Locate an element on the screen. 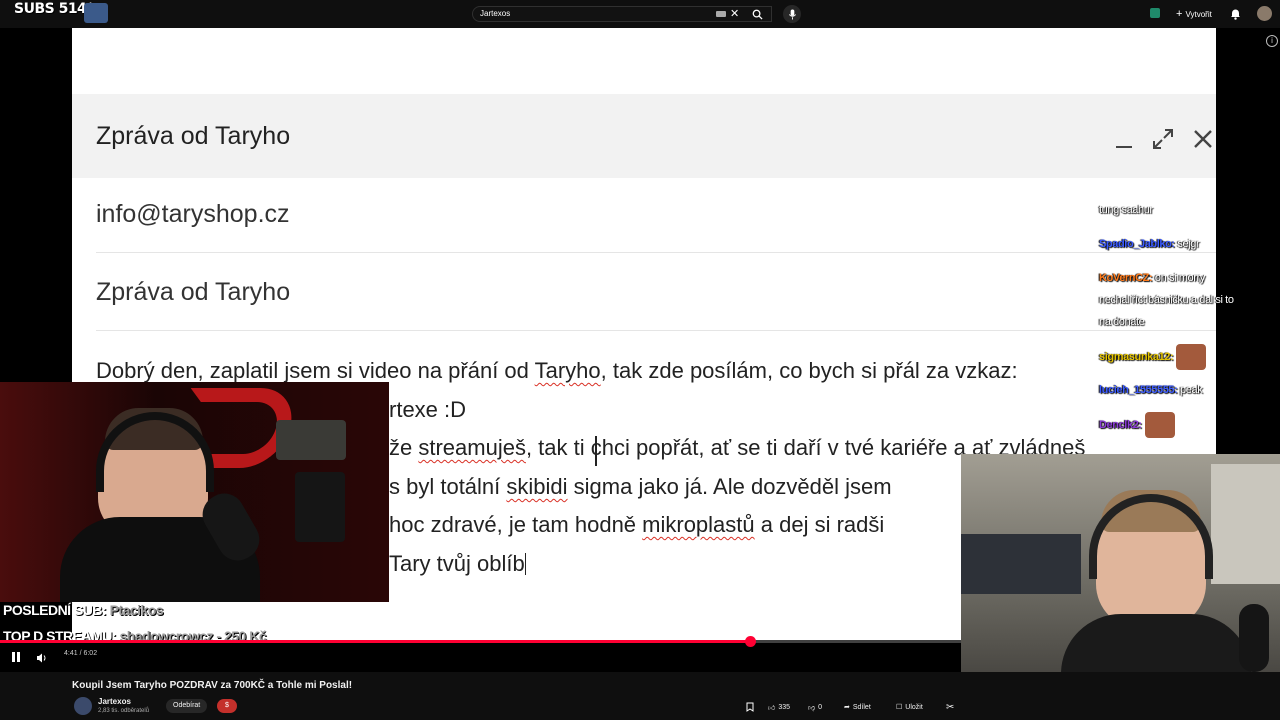 The image size is (1280, 720). video-progress-bar is located at coordinates (480, 641).